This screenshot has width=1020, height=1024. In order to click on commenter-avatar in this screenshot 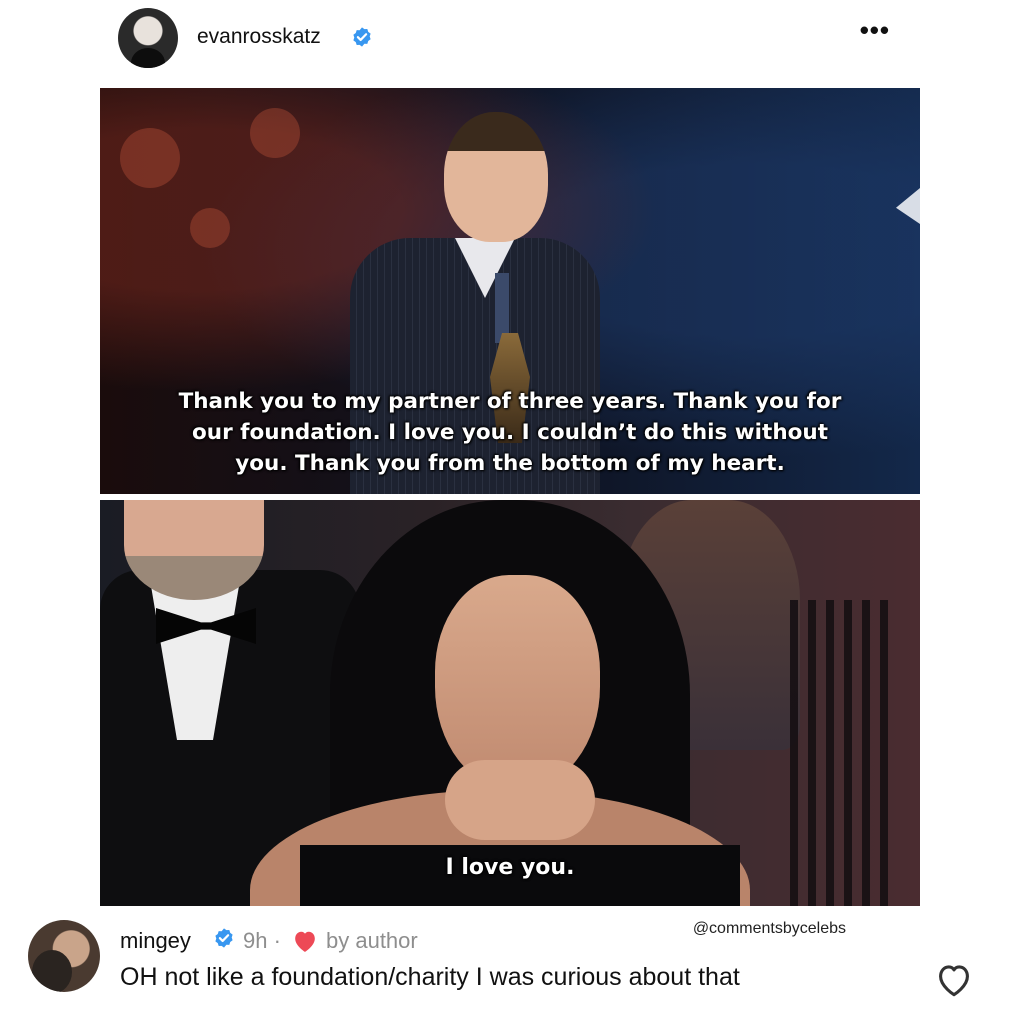, I will do `click(64, 956)`.